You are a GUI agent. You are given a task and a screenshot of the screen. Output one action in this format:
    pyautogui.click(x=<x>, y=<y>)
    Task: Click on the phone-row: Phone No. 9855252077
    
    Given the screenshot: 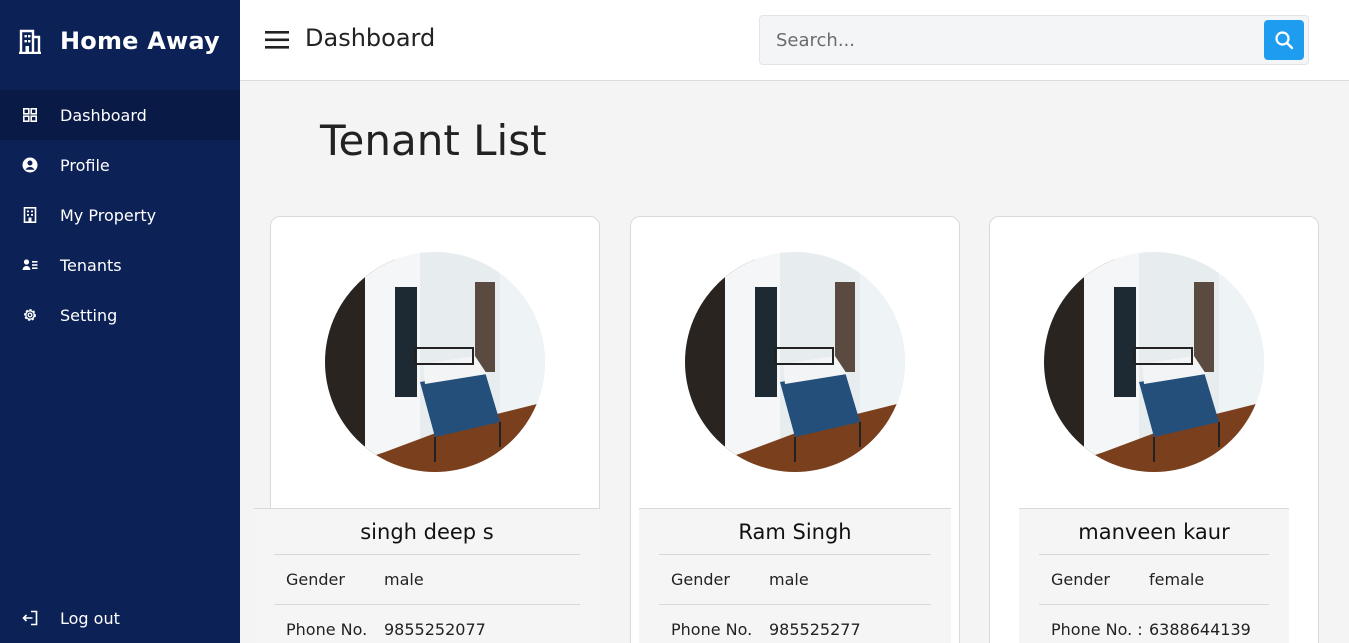 What is the action you would take?
    pyautogui.click(x=427, y=624)
    